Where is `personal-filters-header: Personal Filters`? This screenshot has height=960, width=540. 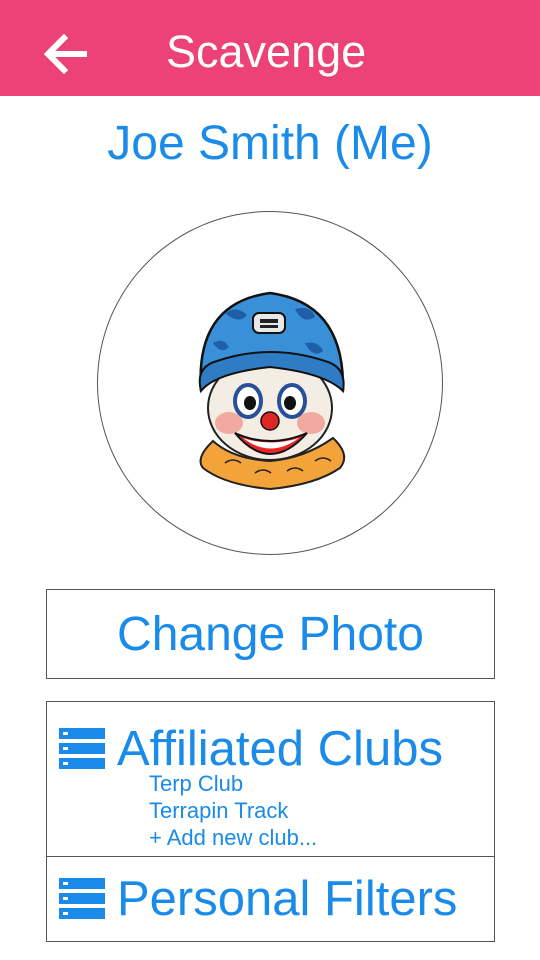
personal-filters-header: Personal Filters is located at coordinates (258, 899).